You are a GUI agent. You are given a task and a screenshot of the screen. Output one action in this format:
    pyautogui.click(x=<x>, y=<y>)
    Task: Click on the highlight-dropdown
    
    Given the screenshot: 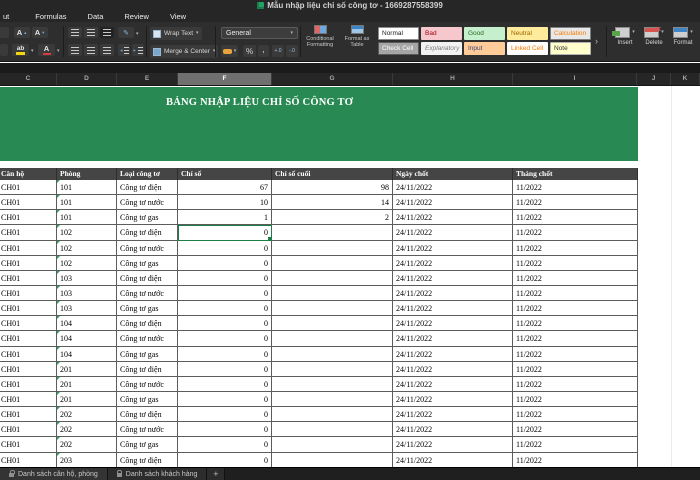 What is the action you would take?
    pyautogui.click(x=32, y=51)
    